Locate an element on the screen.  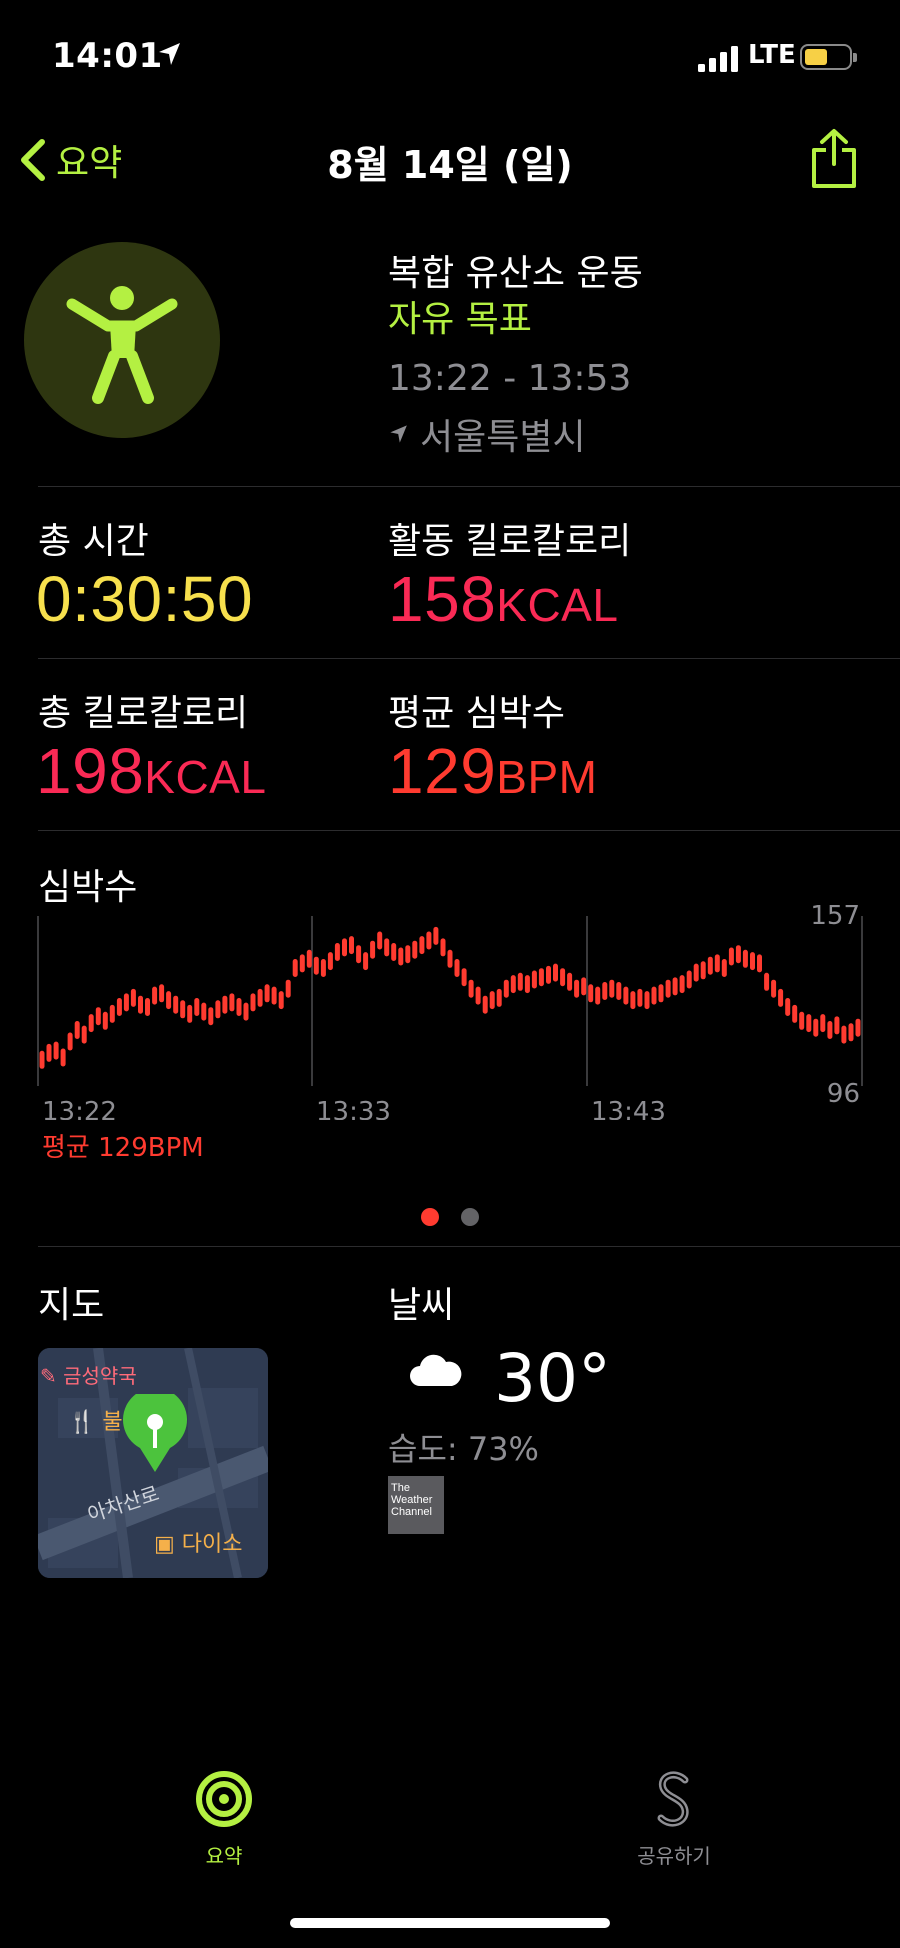
weather-channel-logo: The Weather Channel is located at coordinates (416, 1505).